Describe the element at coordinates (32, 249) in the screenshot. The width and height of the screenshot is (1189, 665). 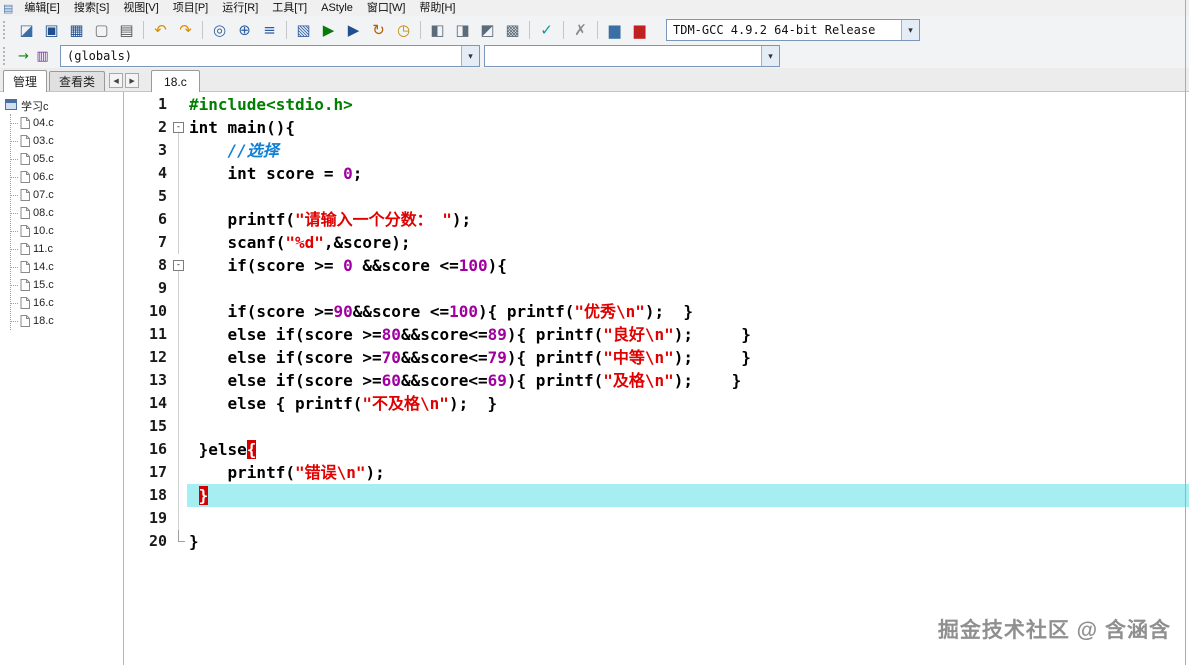
I see `file-item-11.c: 11.c` at that location.